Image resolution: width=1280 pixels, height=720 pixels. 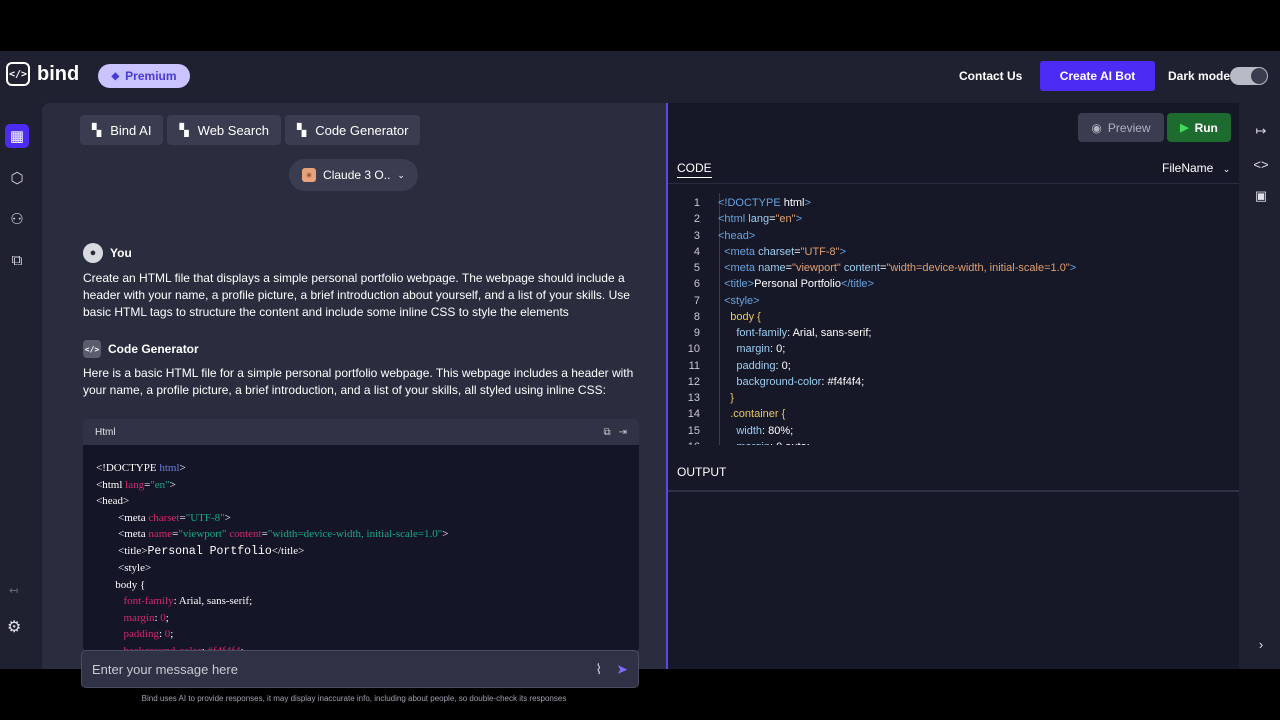 I want to click on paperclip-icon: ⌇, so click(x=598, y=669).